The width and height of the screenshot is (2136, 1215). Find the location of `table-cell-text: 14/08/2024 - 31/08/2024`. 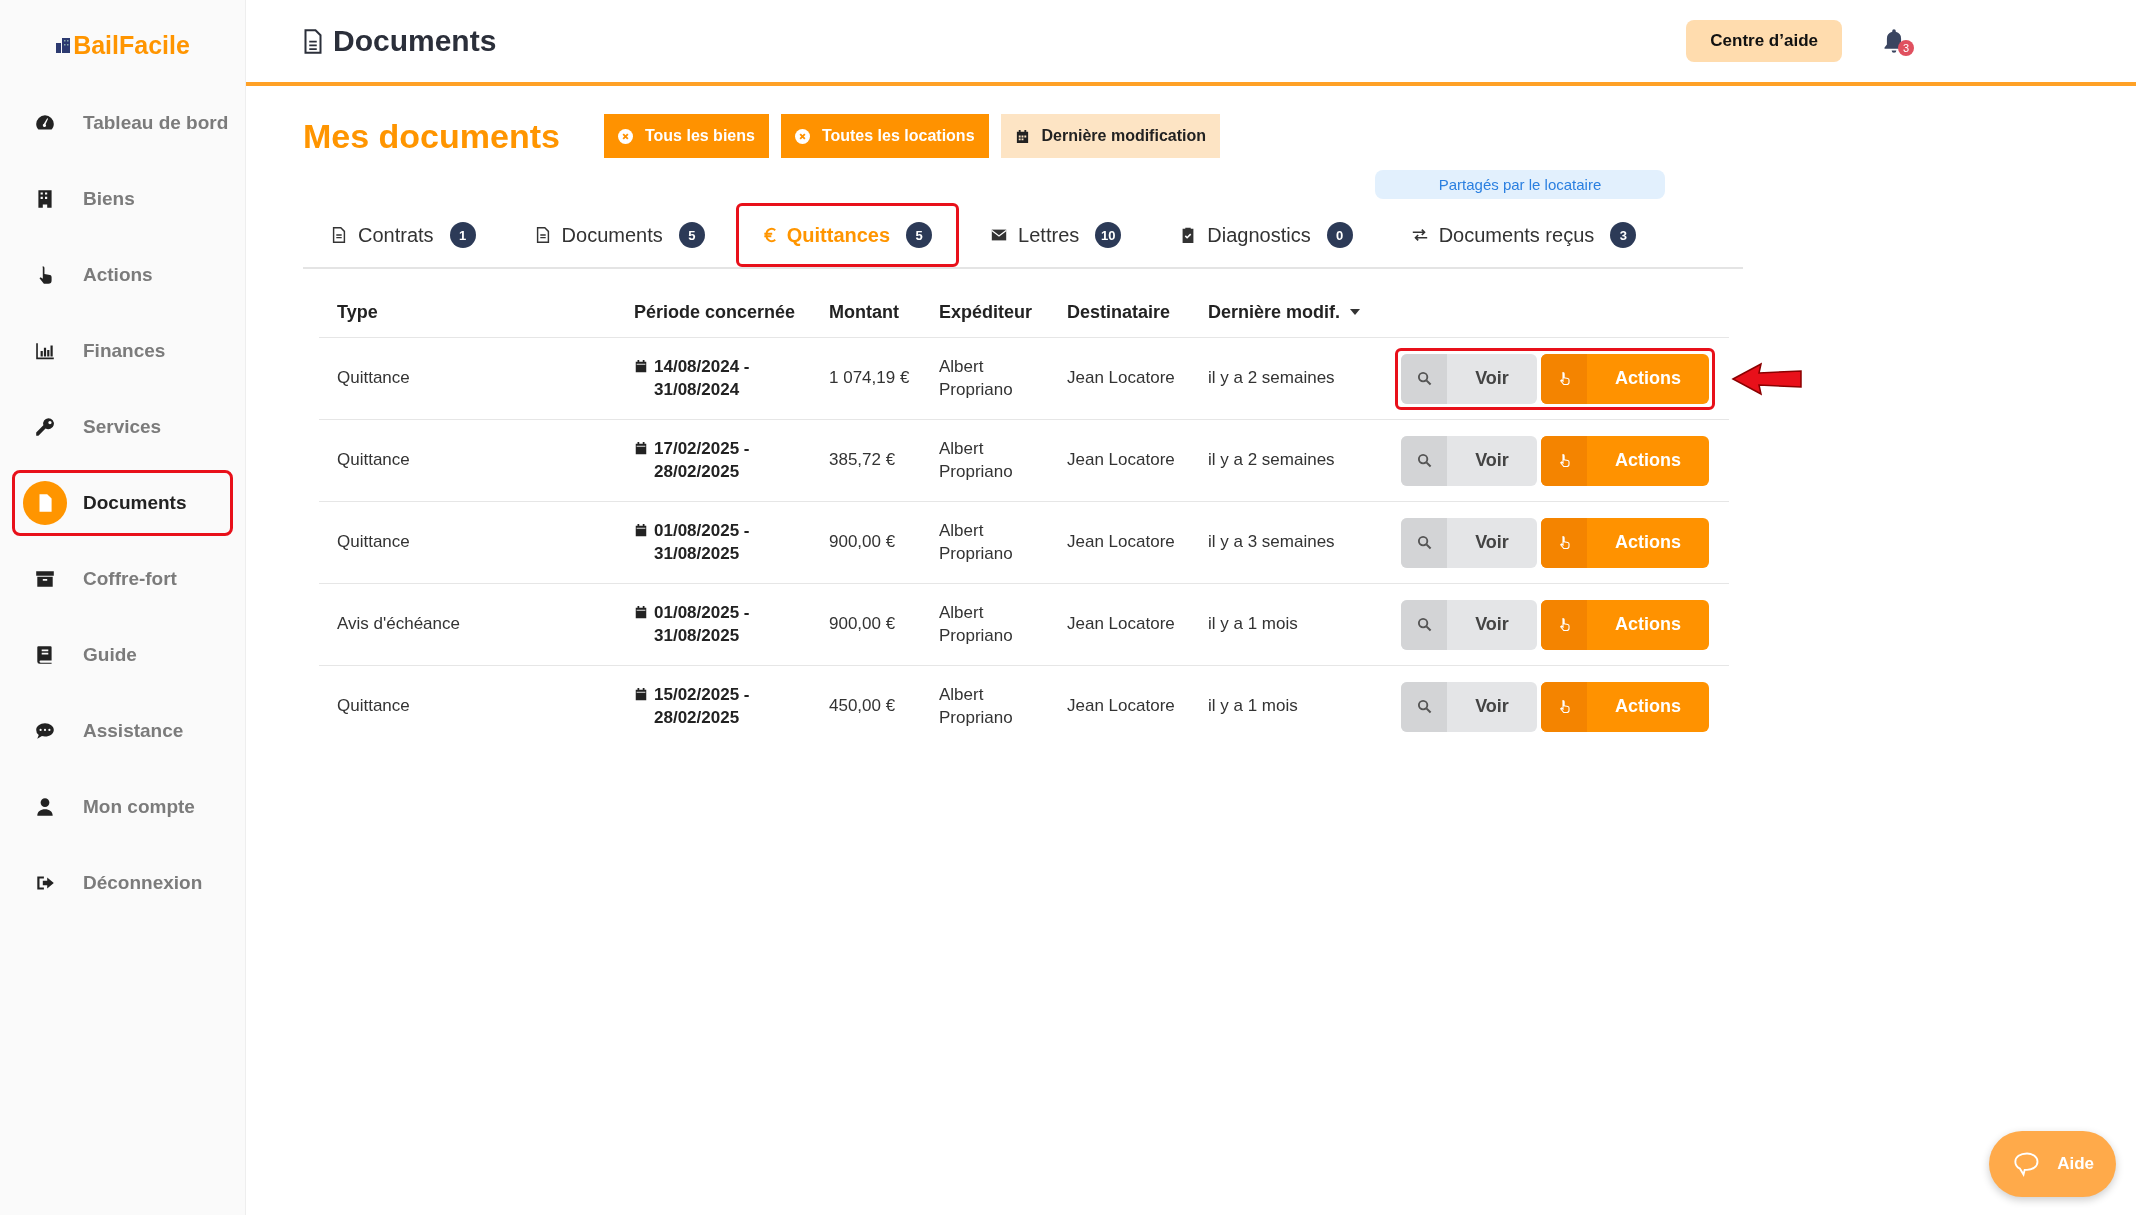

table-cell-text: 14/08/2024 - 31/08/2024 is located at coordinates (702, 378).